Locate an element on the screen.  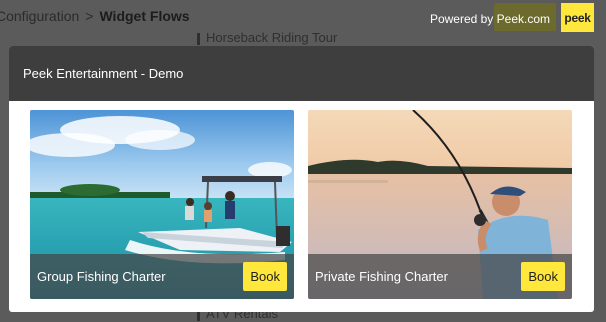
modal-title: Peek Entertainment - Demo is located at coordinates (103, 73).